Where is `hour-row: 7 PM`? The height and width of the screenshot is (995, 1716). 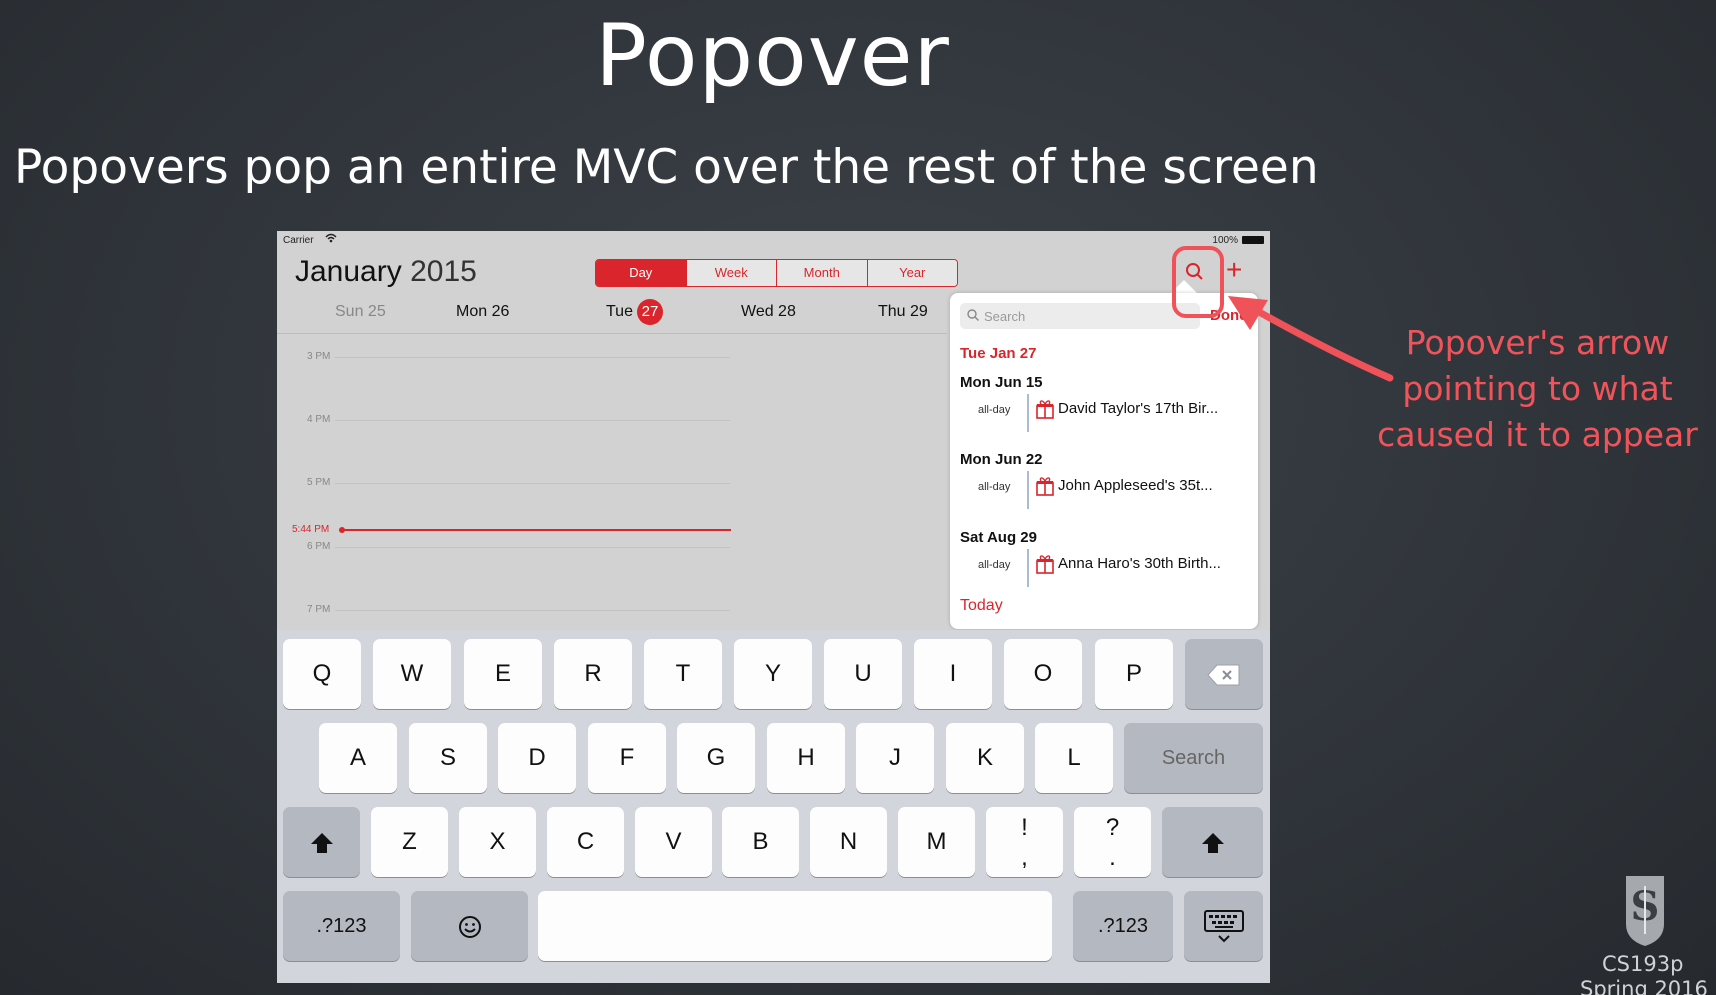 hour-row: 7 PM is located at coordinates (527, 610).